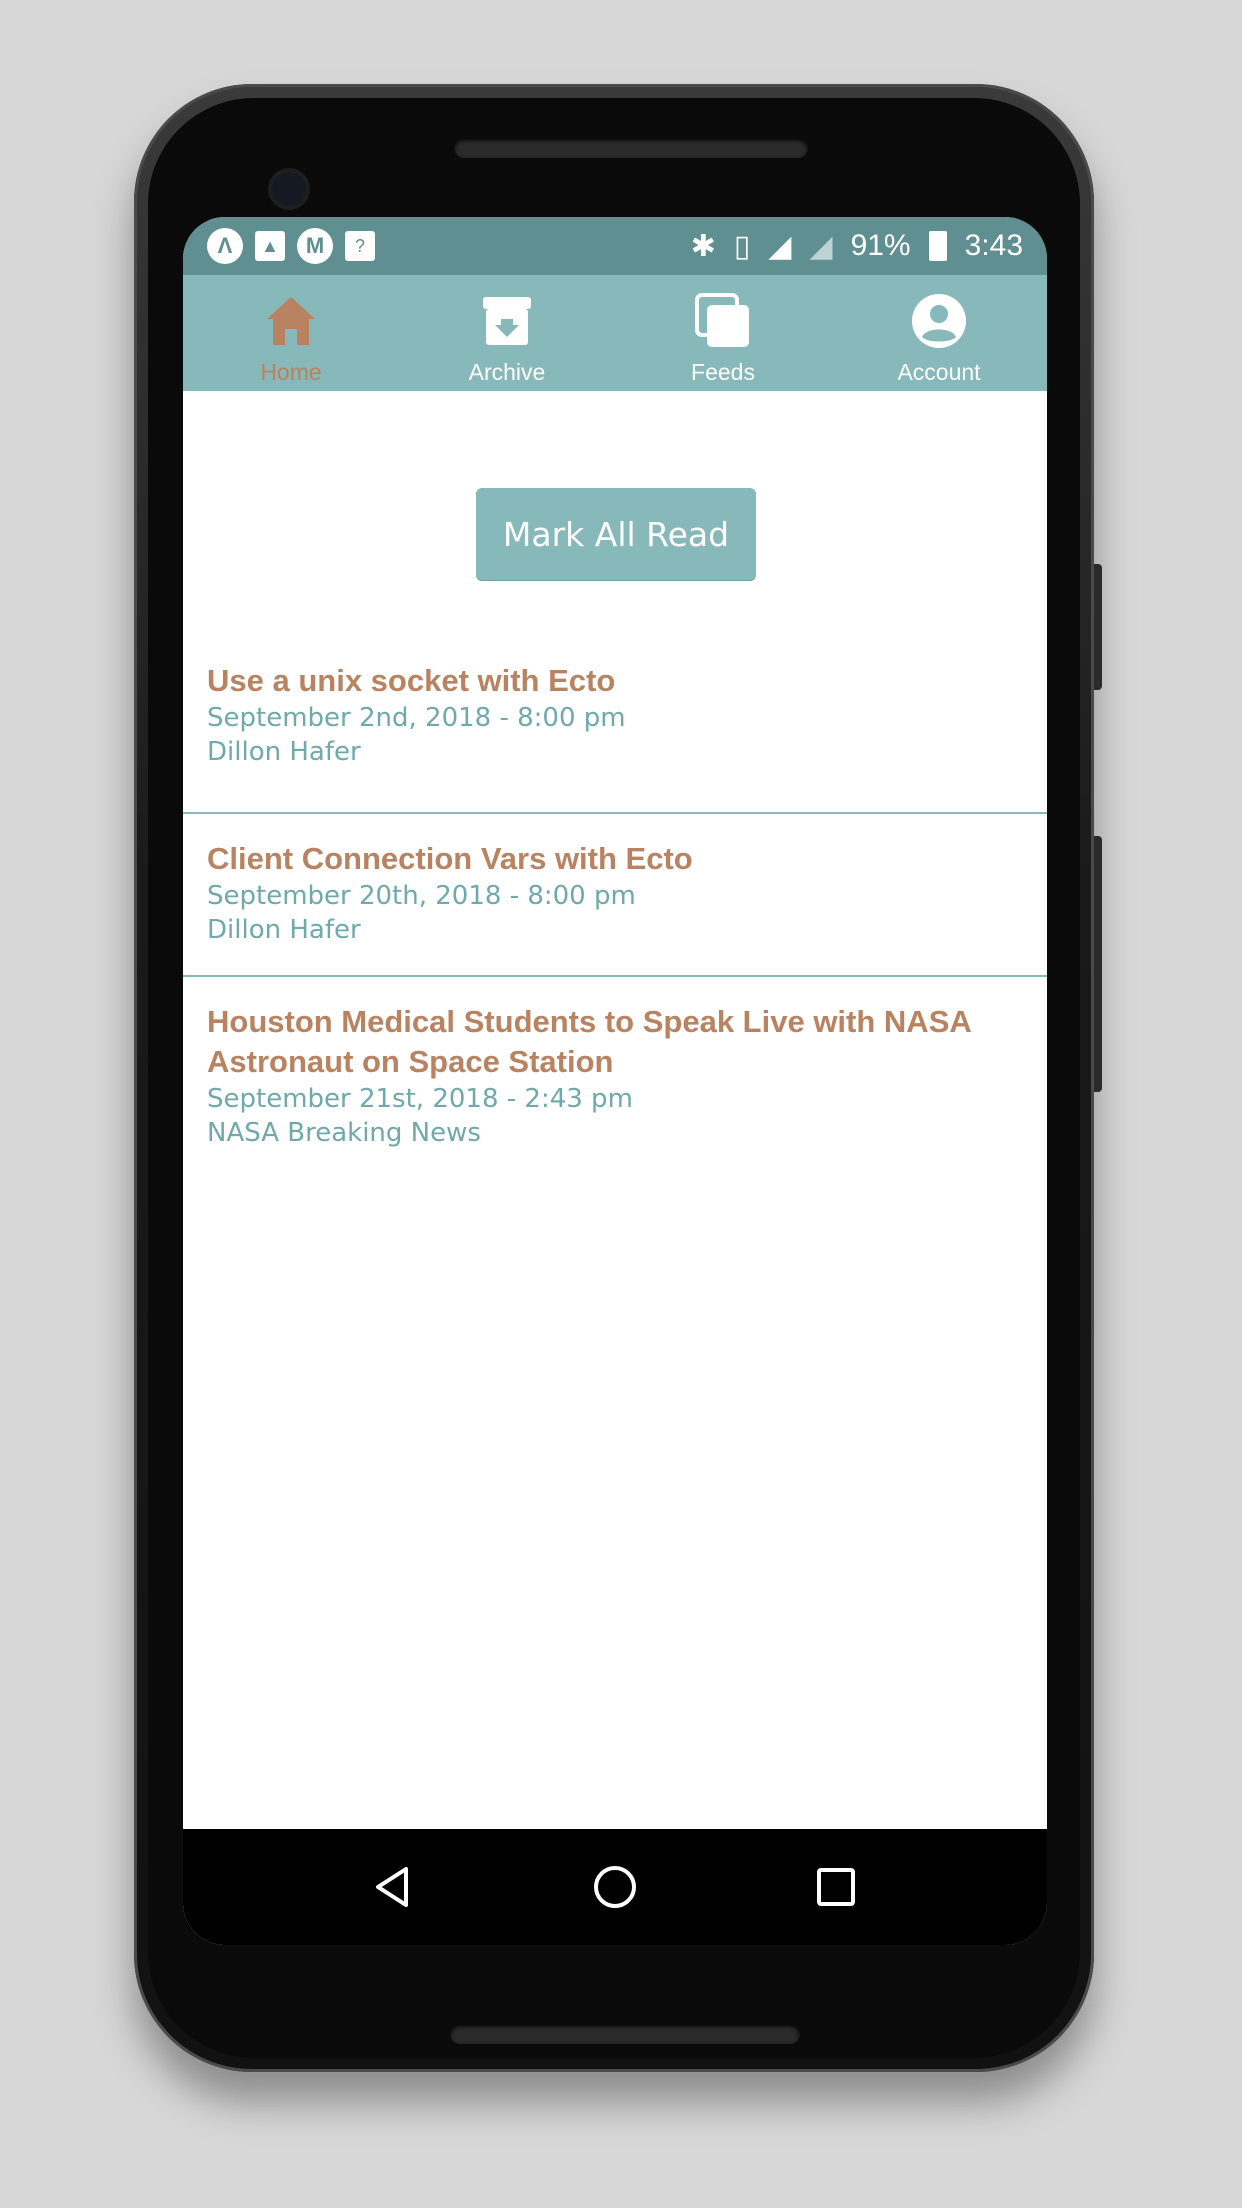 Image resolution: width=1242 pixels, height=2208 pixels. I want to click on wifi-icon: ◢, so click(780, 246).